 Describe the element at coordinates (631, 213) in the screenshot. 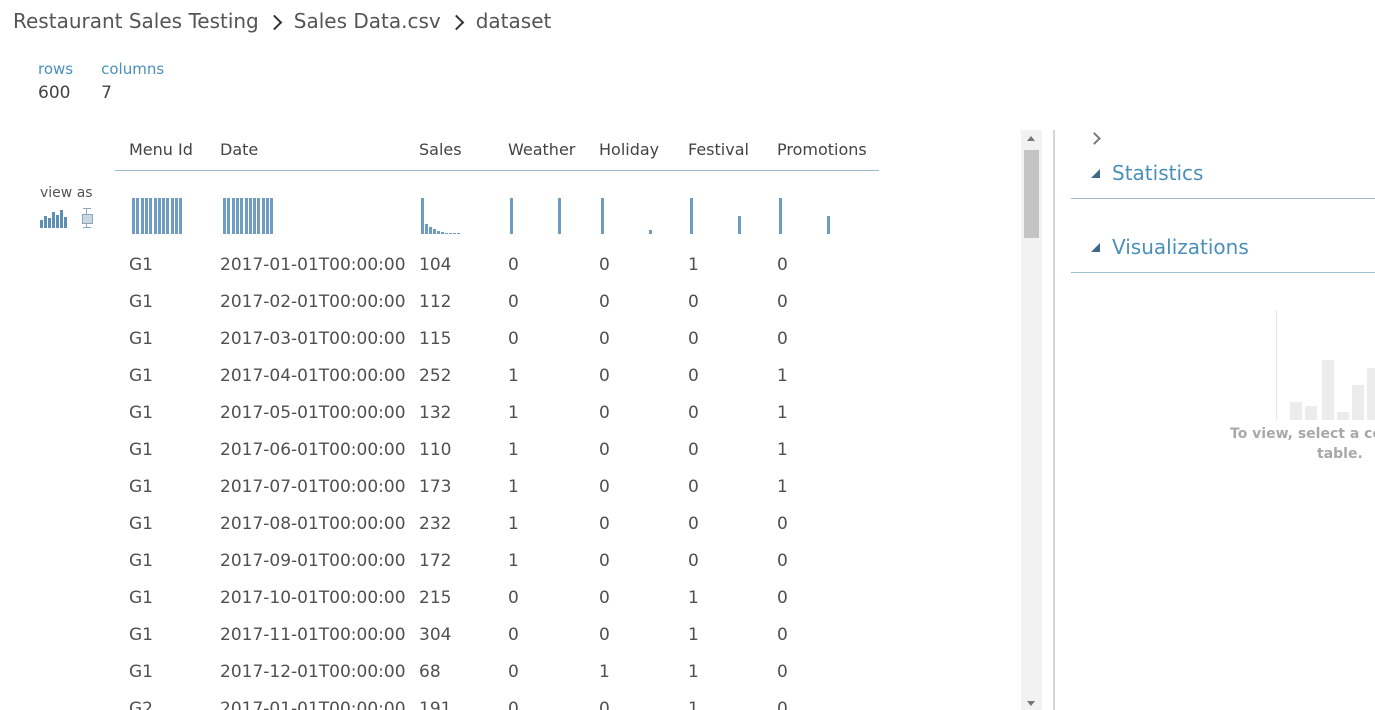

I see `column-mini-chart-holiday` at that location.